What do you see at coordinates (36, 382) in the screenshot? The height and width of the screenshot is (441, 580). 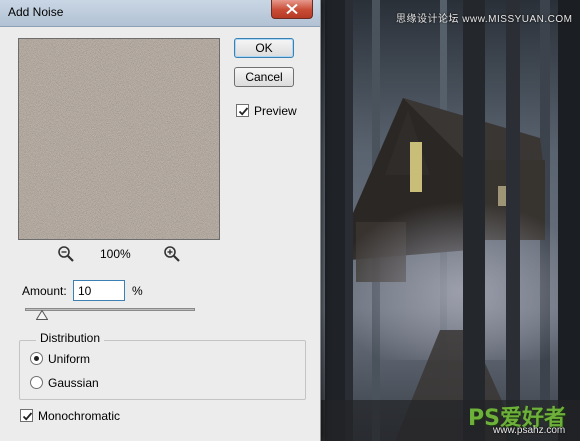 I see `gaussian-radio` at bounding box center [36, 382].